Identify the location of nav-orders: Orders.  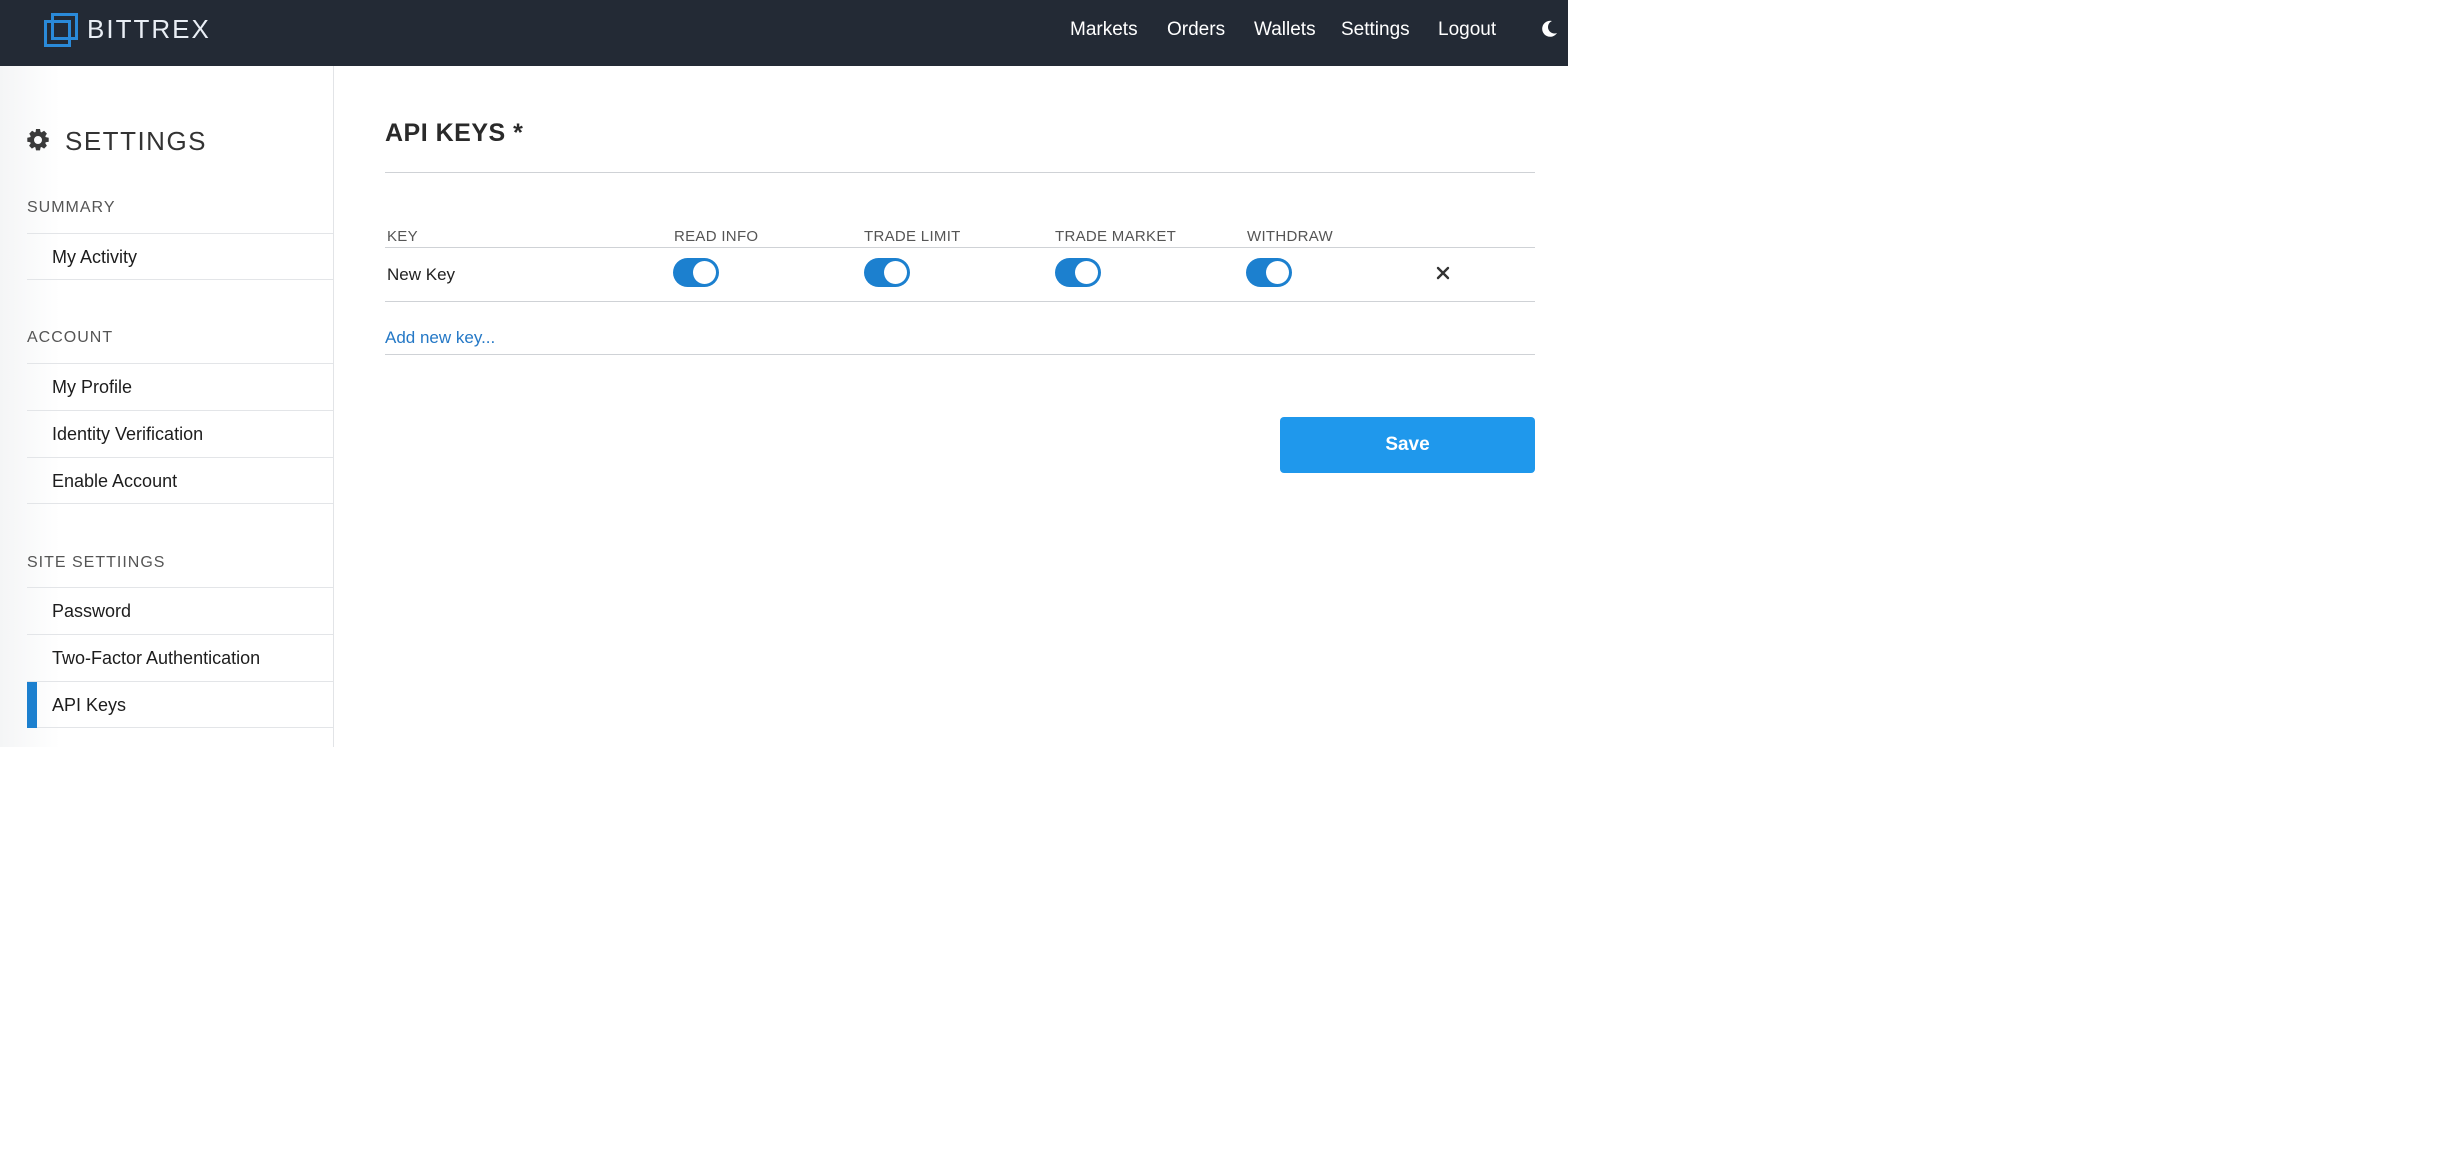
(1196, 30).